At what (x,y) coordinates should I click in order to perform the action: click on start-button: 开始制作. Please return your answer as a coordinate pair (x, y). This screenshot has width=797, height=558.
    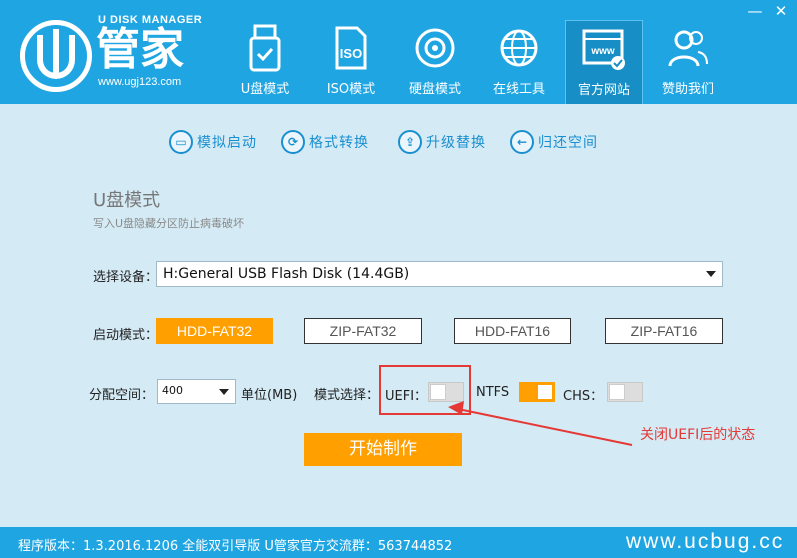
    Looking at the image, I should click on (383, 449).